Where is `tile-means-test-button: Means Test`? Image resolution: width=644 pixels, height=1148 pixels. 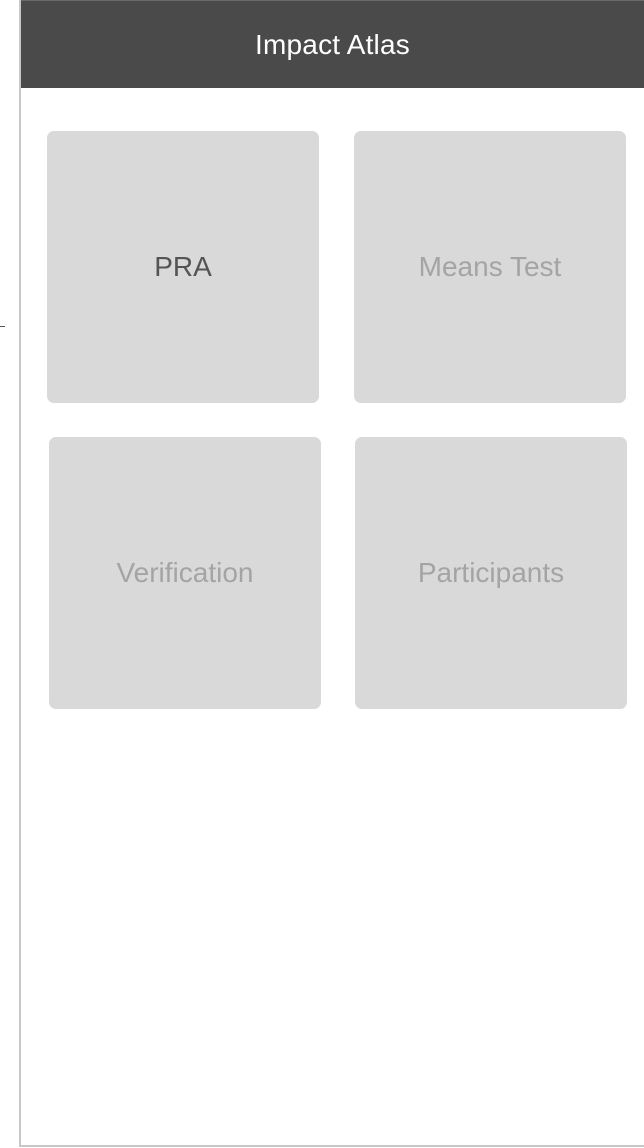 tile-means-test-button: Means Test is located at coordinates (490, 267).